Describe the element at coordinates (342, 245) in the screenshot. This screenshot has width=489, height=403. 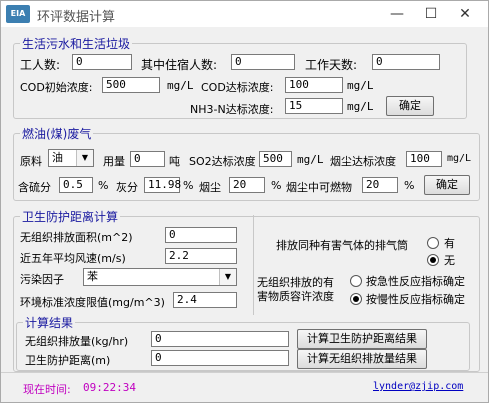
I see `stack-question-label: 排放同种有害气体的排气筒` at that location.